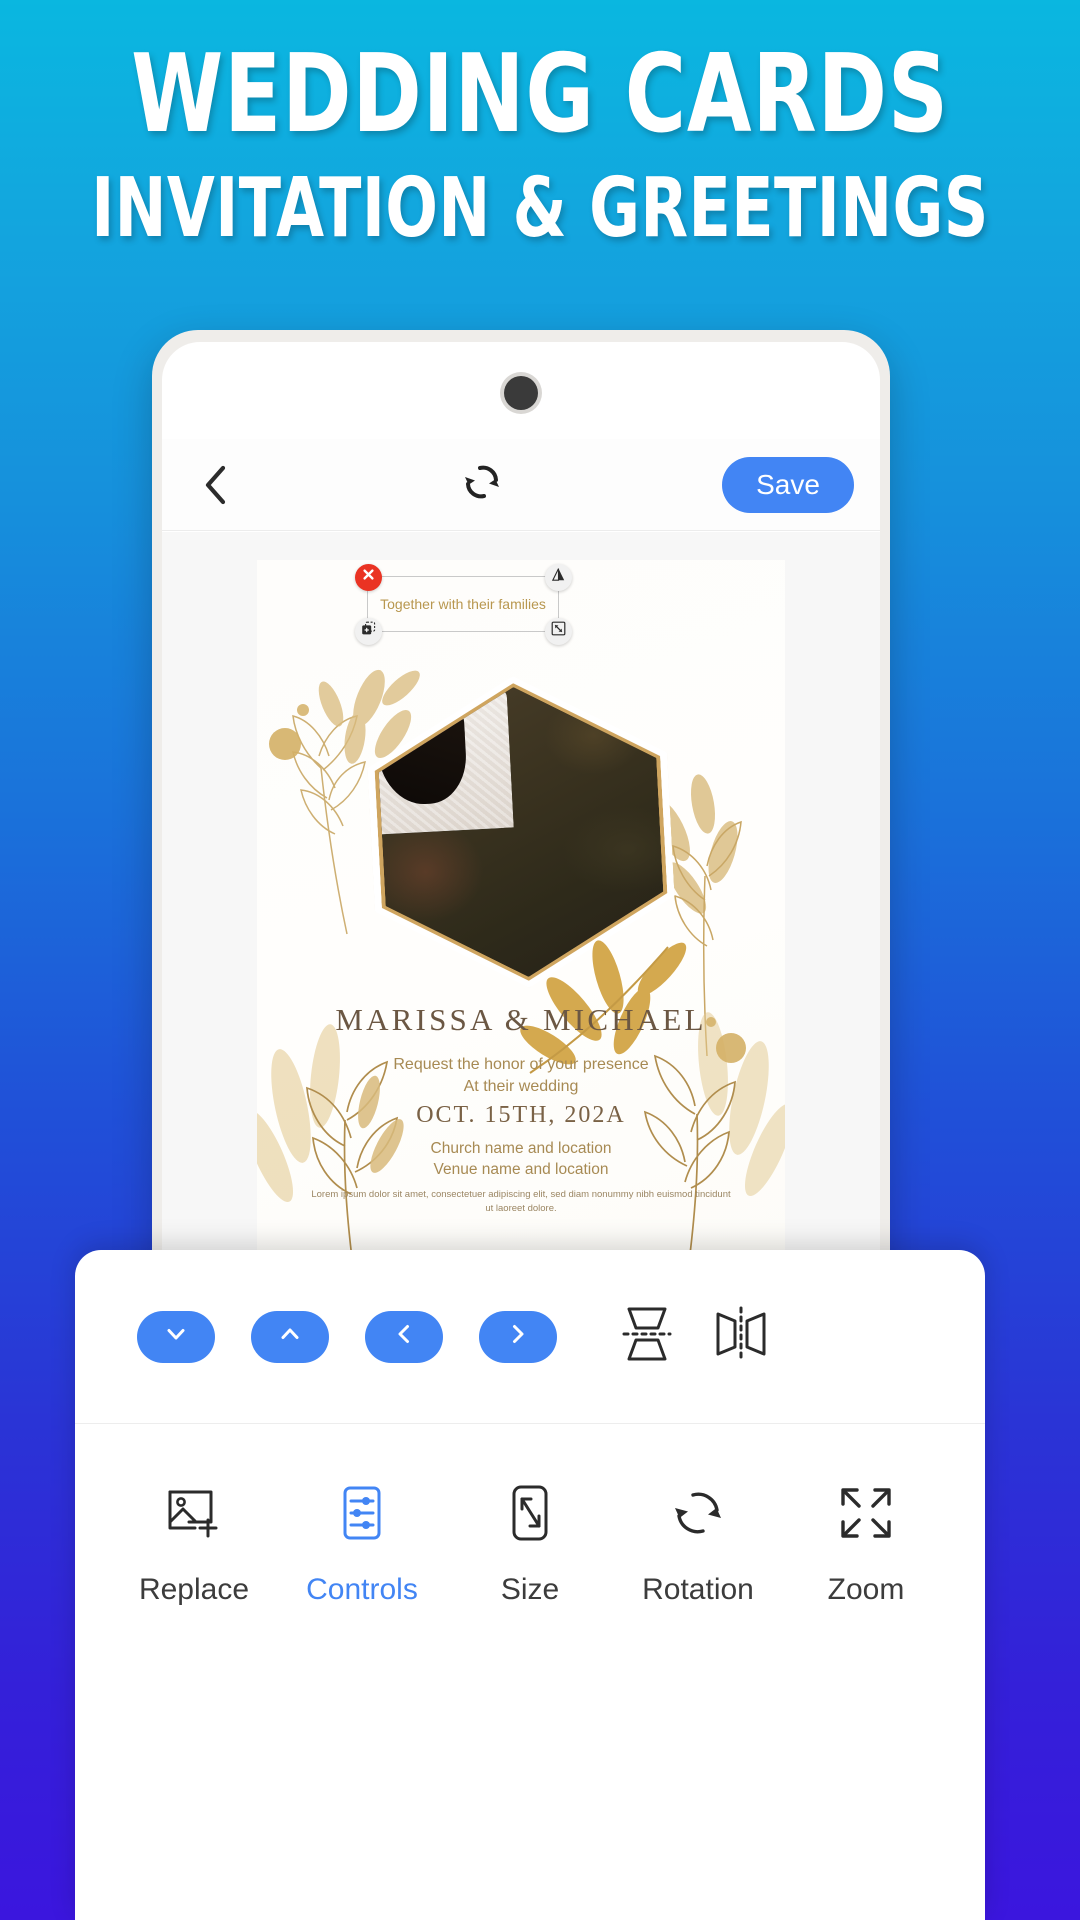 This screenshot has height=1920, width=1080. I want to click on close-x-icon, so click(368, 577).